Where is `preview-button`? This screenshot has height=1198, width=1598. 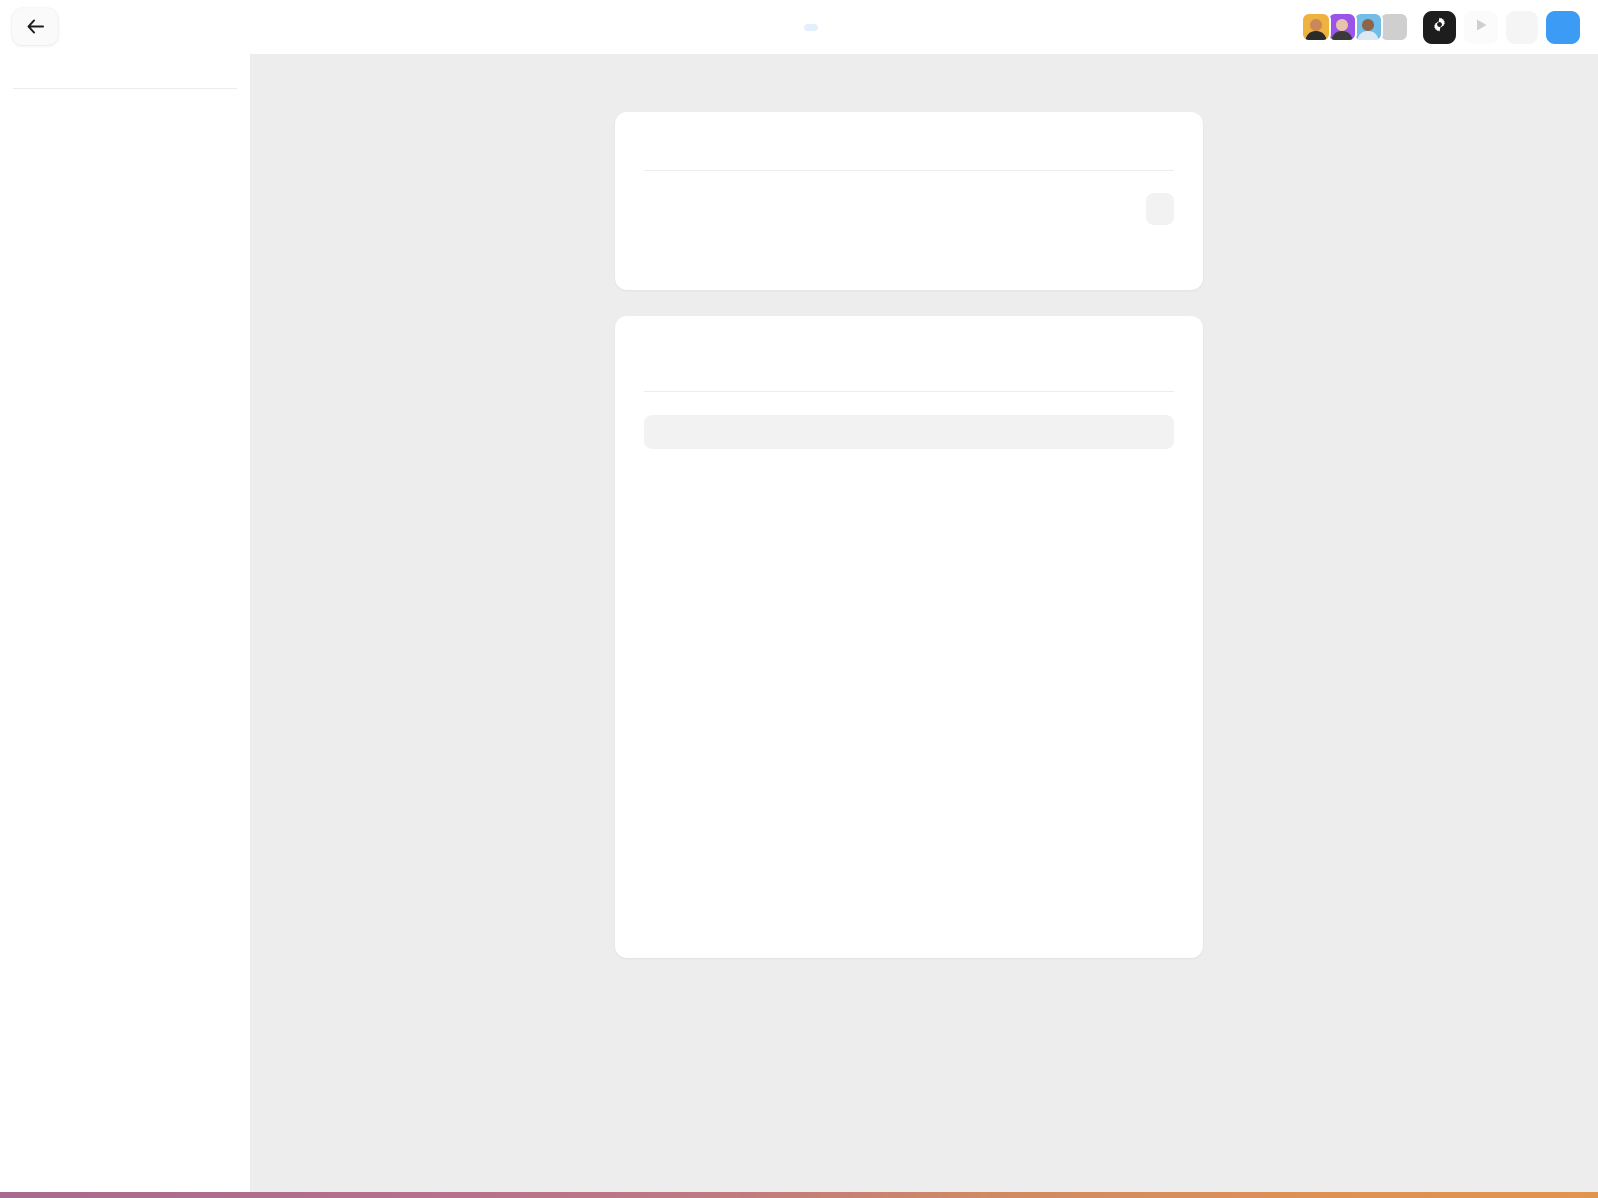
preview-button is located at coordinates (1481, 27).